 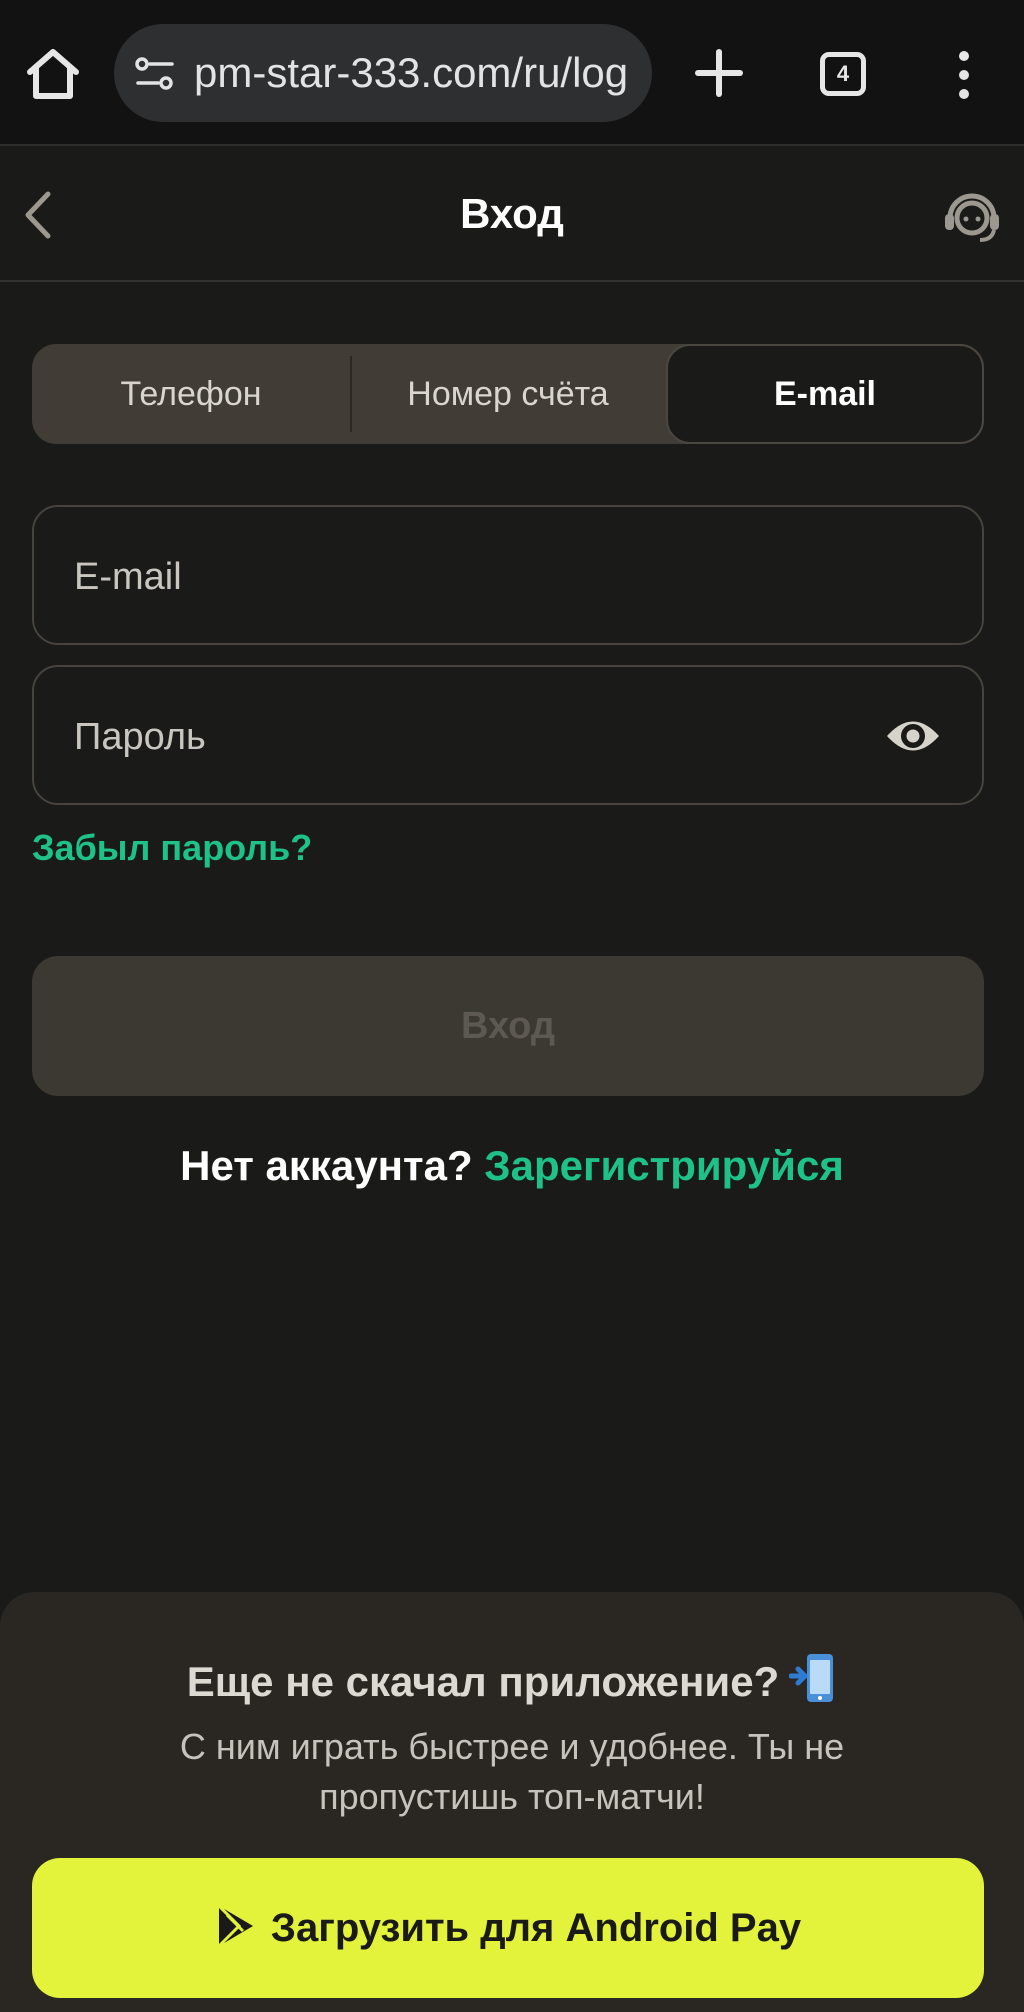 What do you see at coordinates (191, 394) in the screenshot?
I see `tab-phone: Телефон` at bounding box center [191, 394].